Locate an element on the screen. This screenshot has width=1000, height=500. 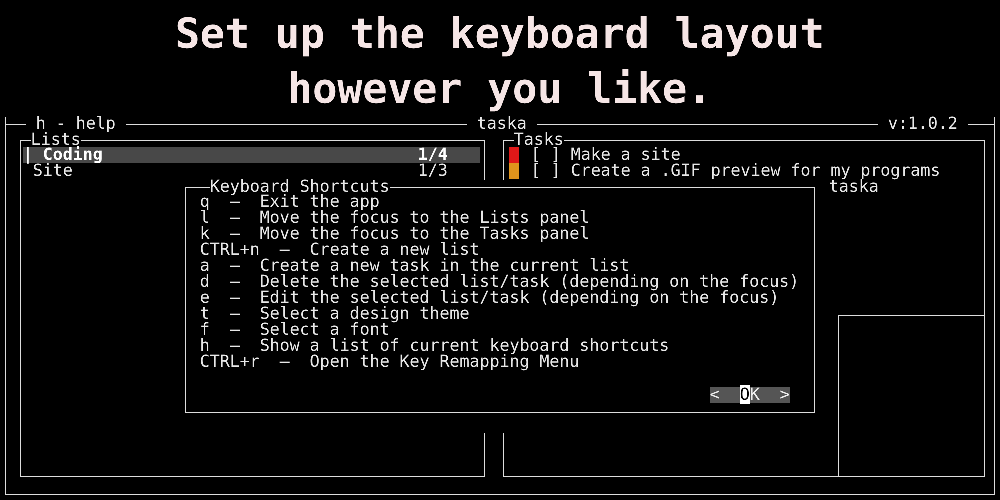
shortcut-text: k — Move the focus to the Tasks panel is located at coordinates (395, 234).